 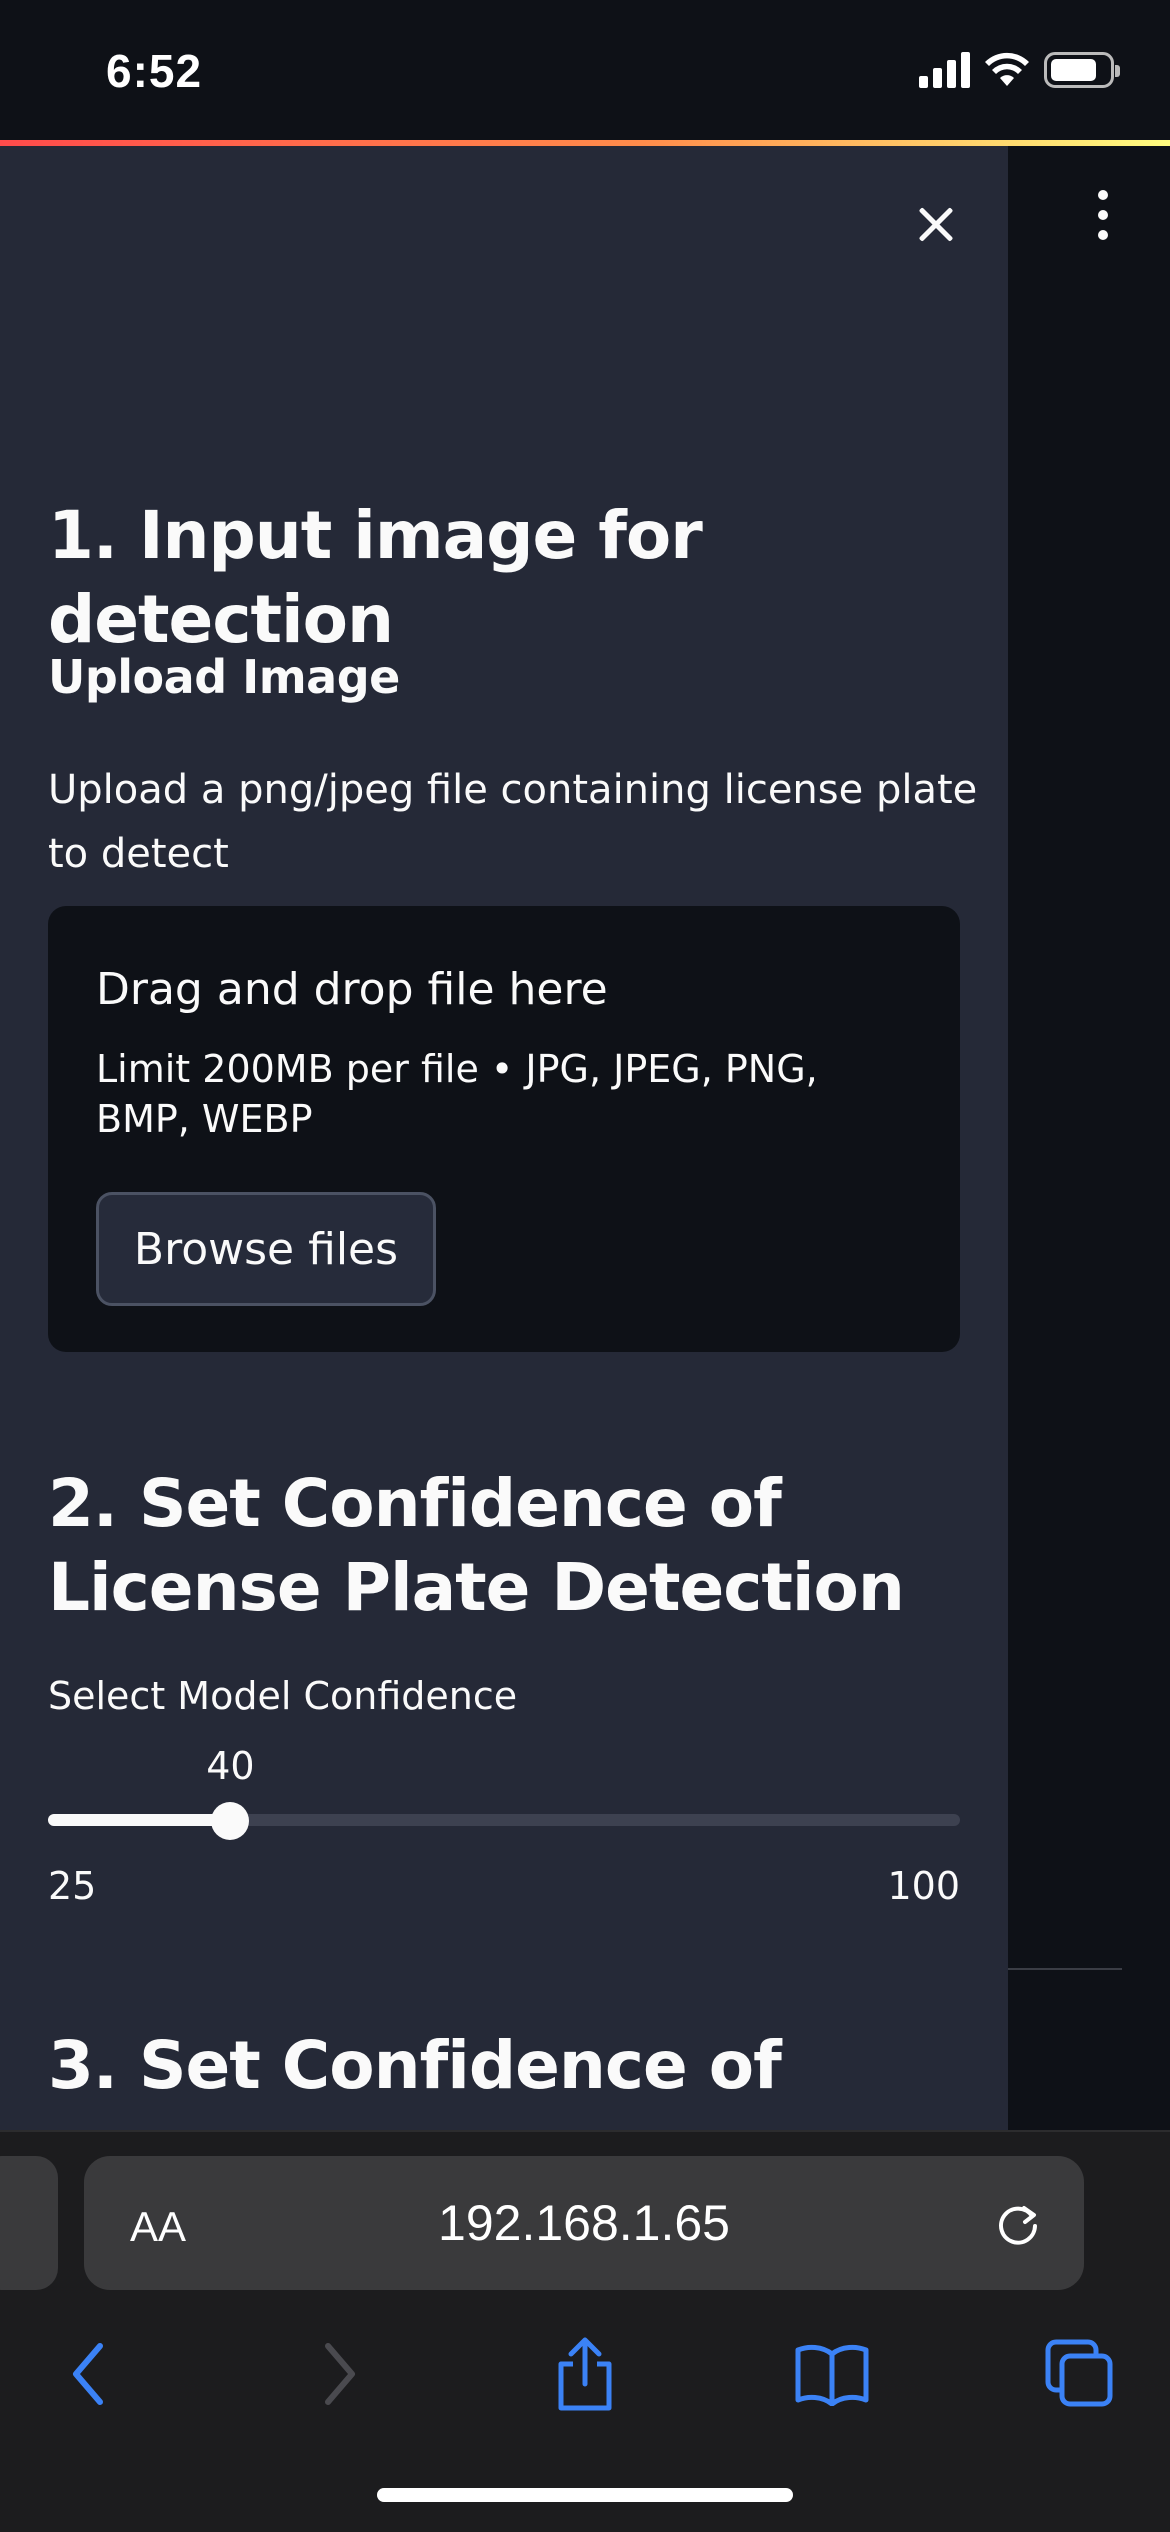 I want to click on wifi-icon, so click(x=1007, y=69).